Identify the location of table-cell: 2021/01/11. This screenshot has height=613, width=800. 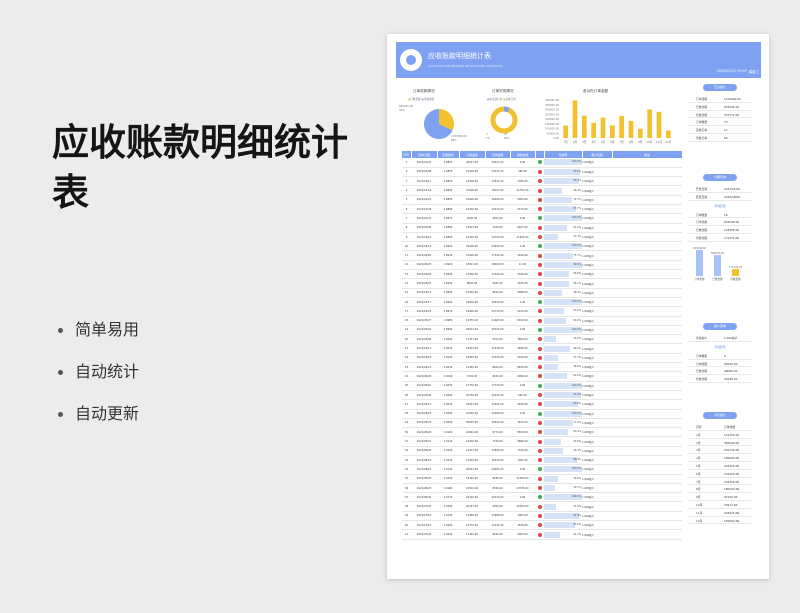
(424, 181).